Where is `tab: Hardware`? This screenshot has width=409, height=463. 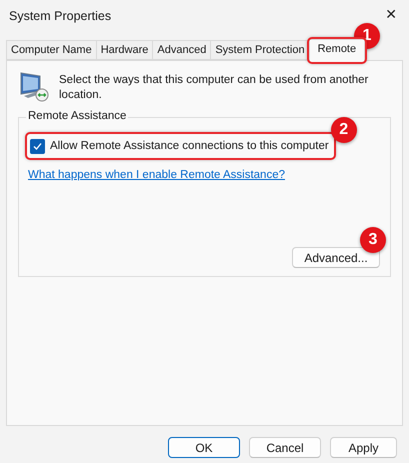 tab: Hardware is located at coordinates (125, 50).